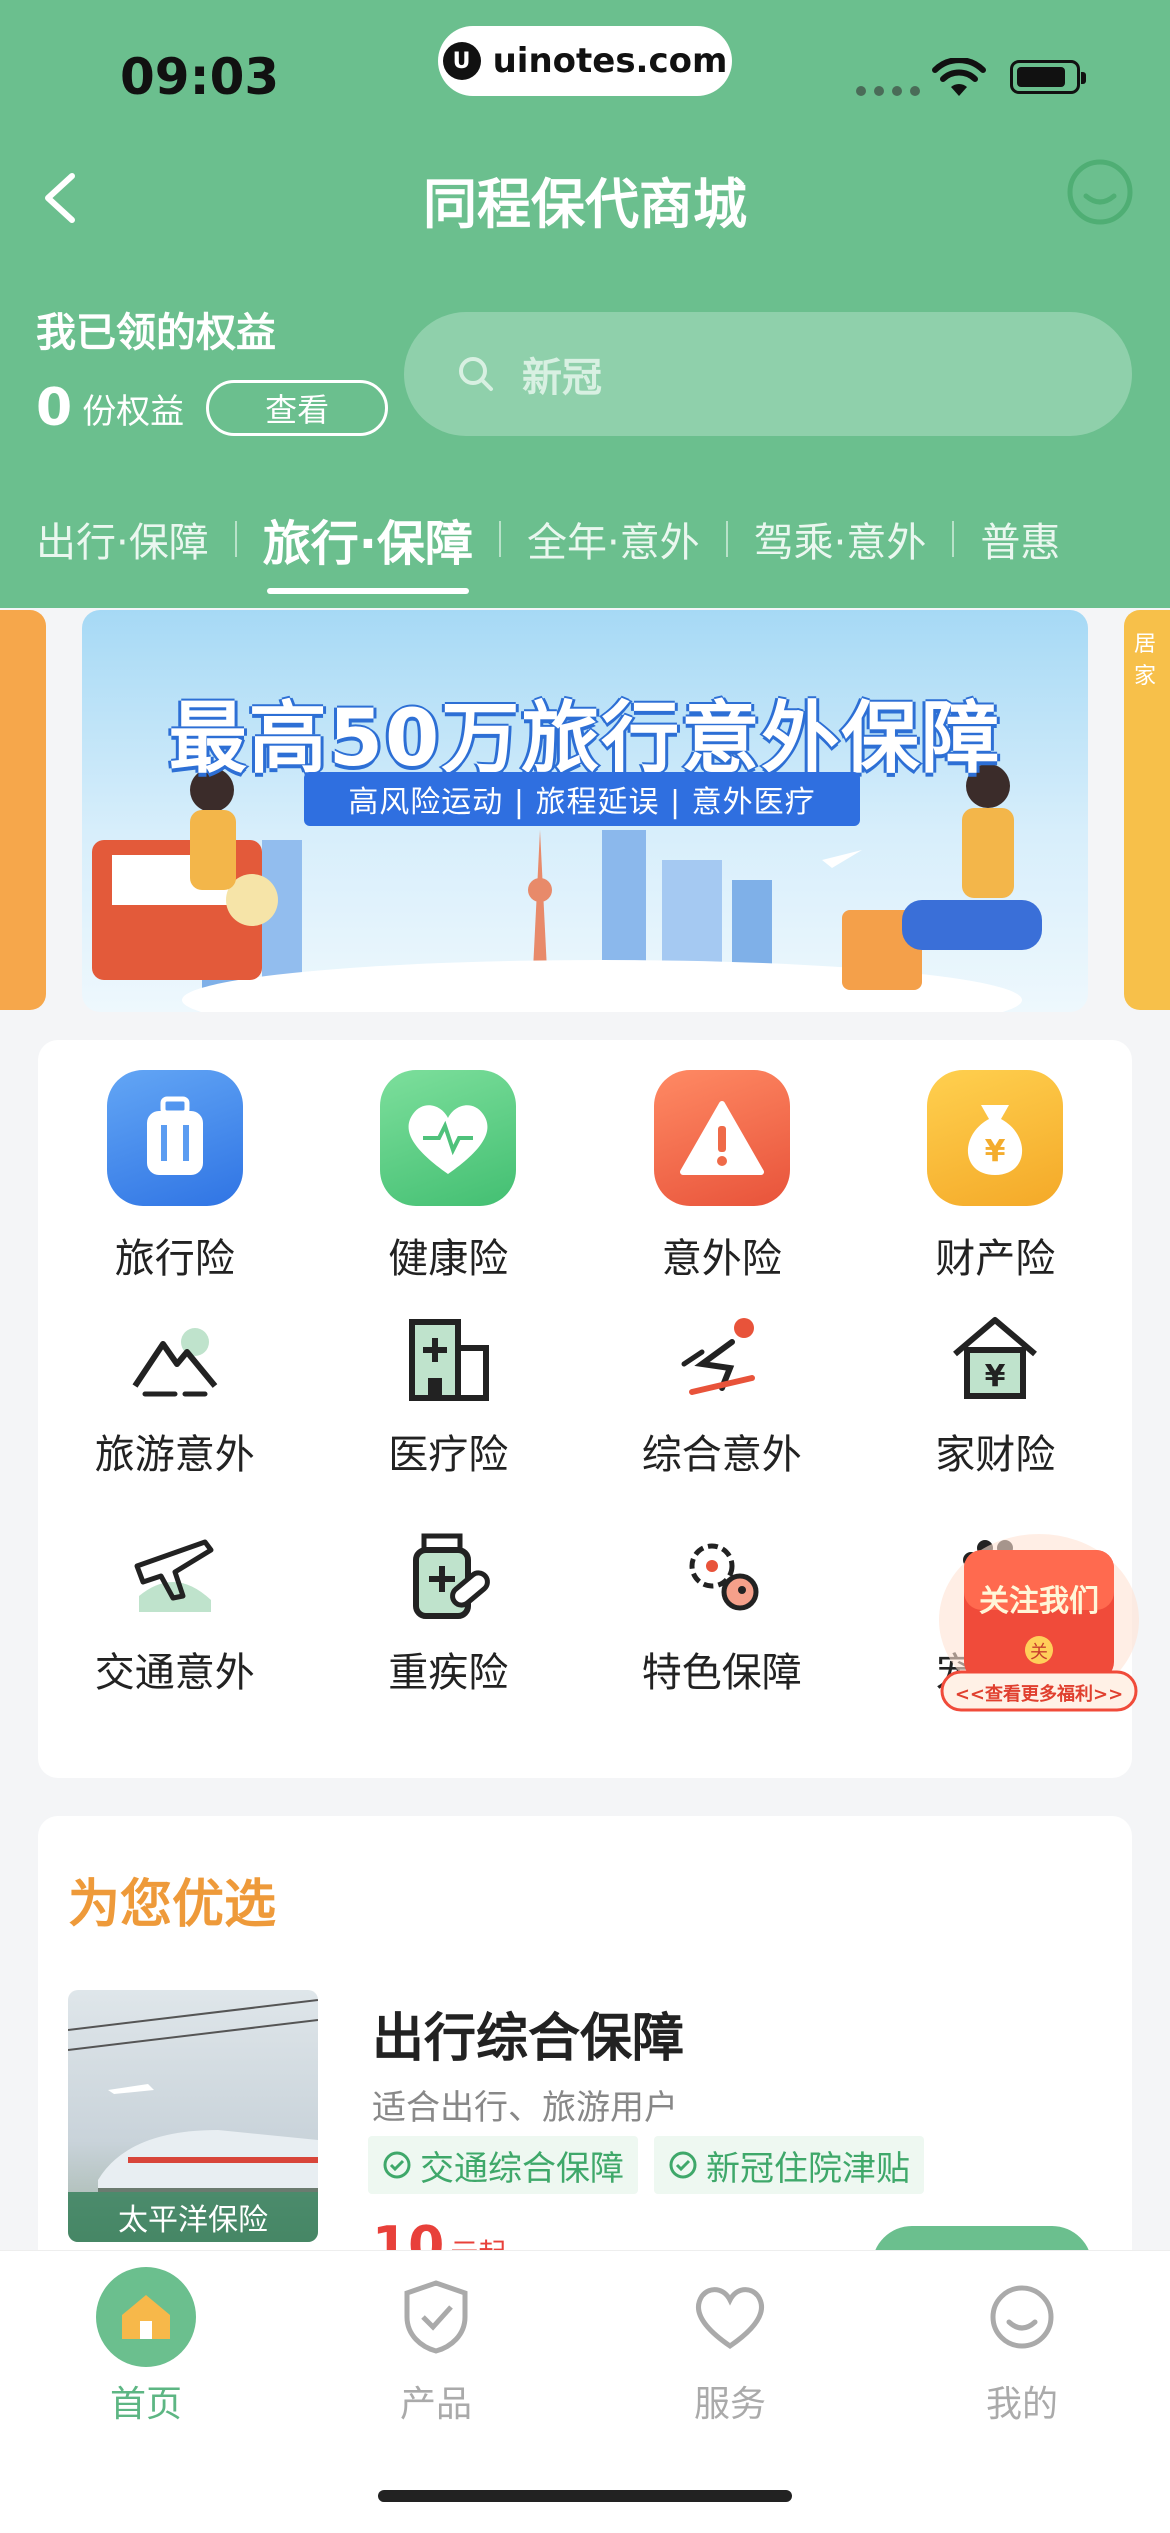  I want to click on category-medical-insurance: 医疗险, so click(449, 1405).